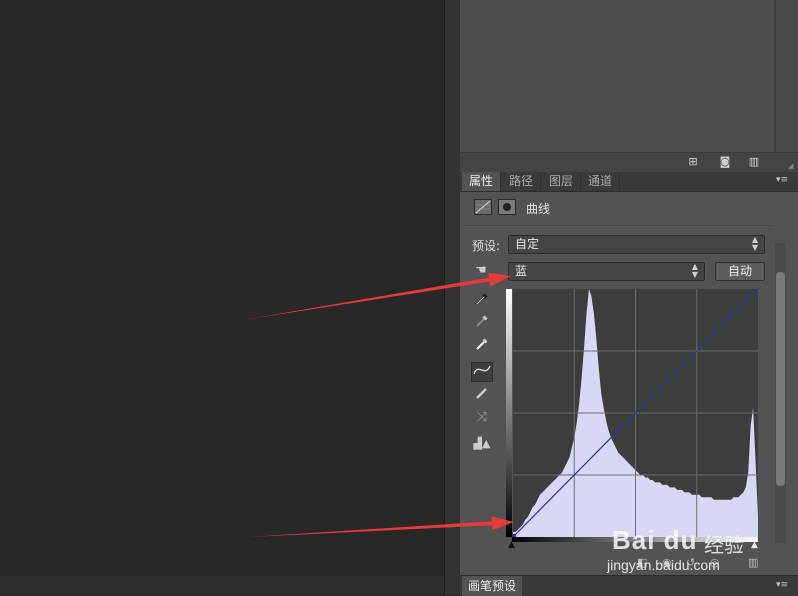 The height and width of the screenshot is (596, 798). Describe the element at coordinates (482, 347) in the screenshot. I see `eyedropper-white-icon` at that location.